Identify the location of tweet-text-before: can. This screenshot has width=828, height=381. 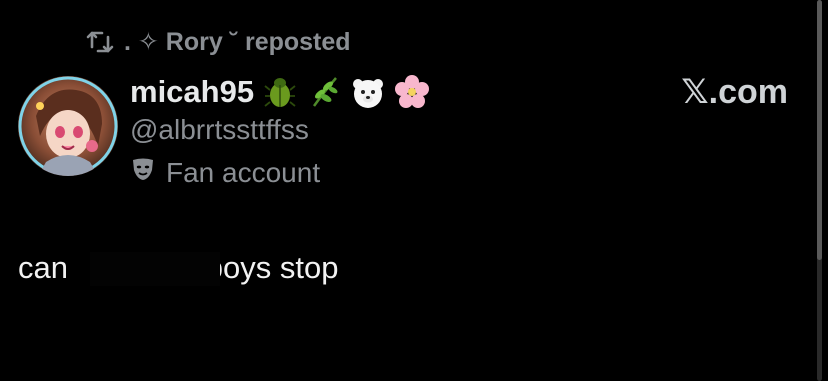
(43, 267).